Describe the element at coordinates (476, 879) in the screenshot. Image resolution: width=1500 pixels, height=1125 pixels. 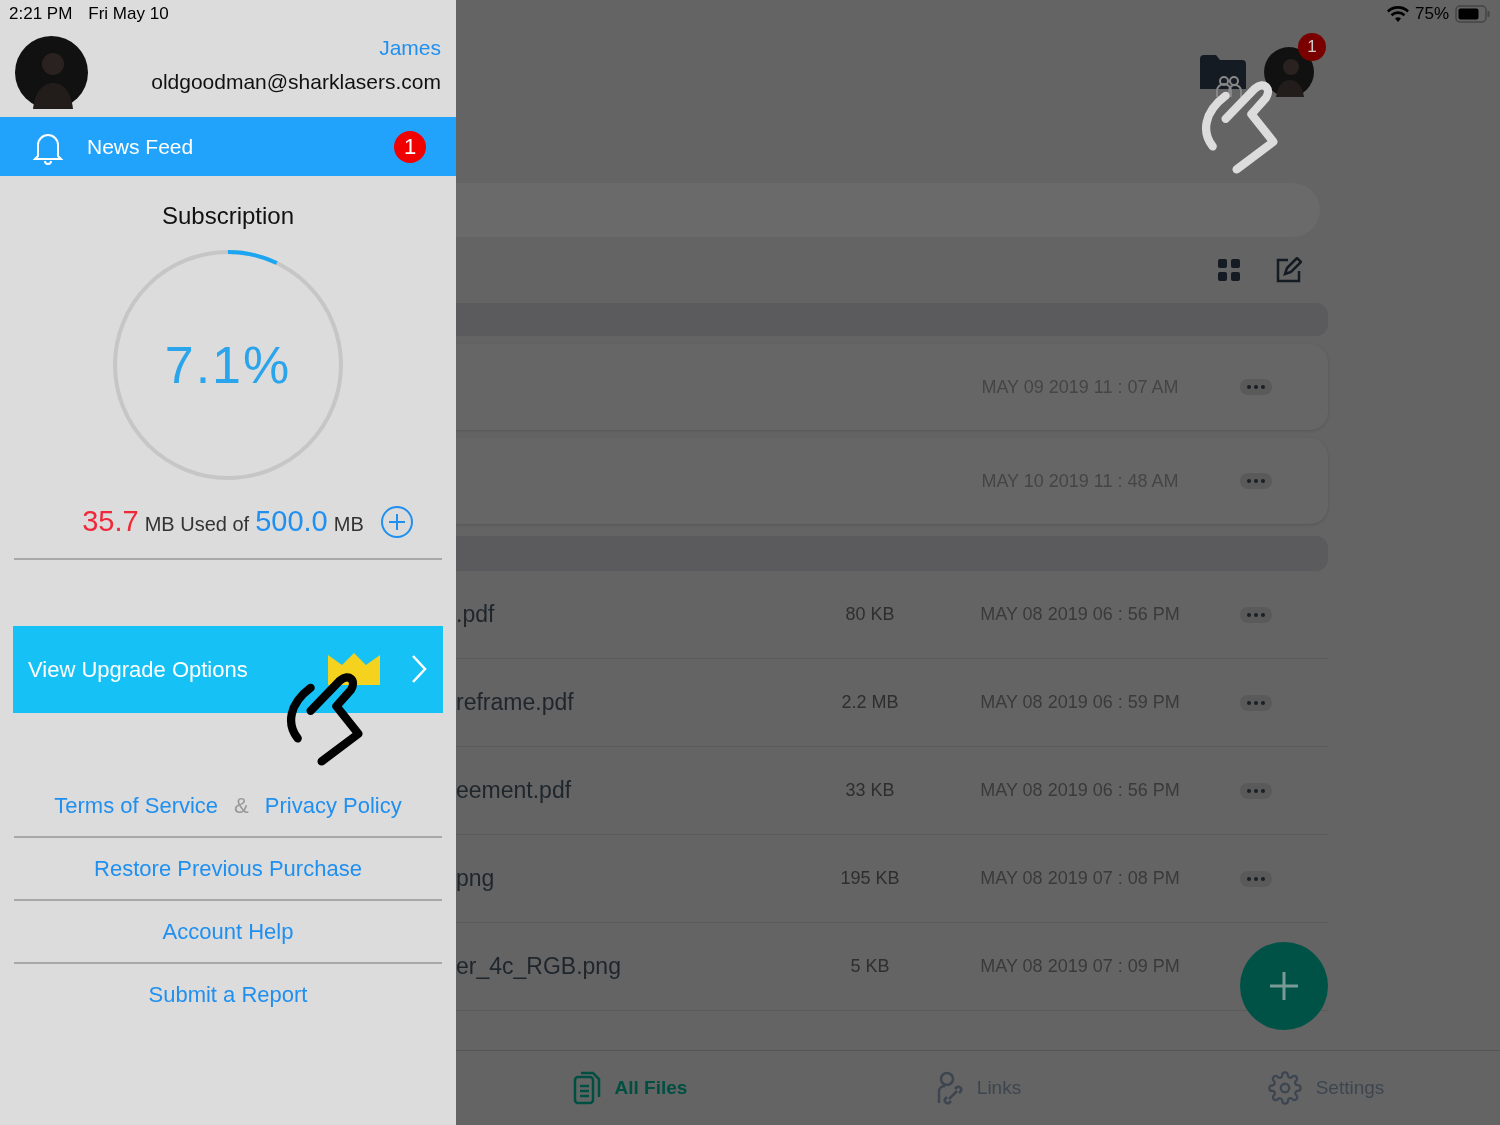
I see `file-name: png` at that location.